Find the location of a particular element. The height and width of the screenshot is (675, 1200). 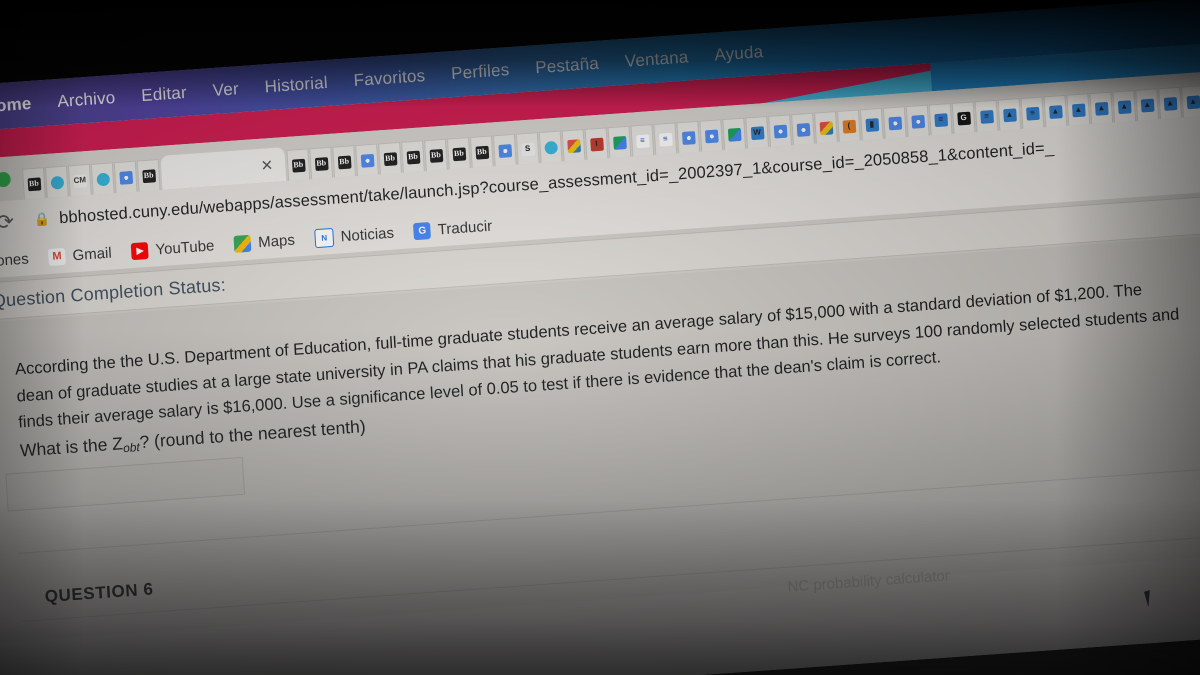

tab: G is located at coordinates (963, 117).